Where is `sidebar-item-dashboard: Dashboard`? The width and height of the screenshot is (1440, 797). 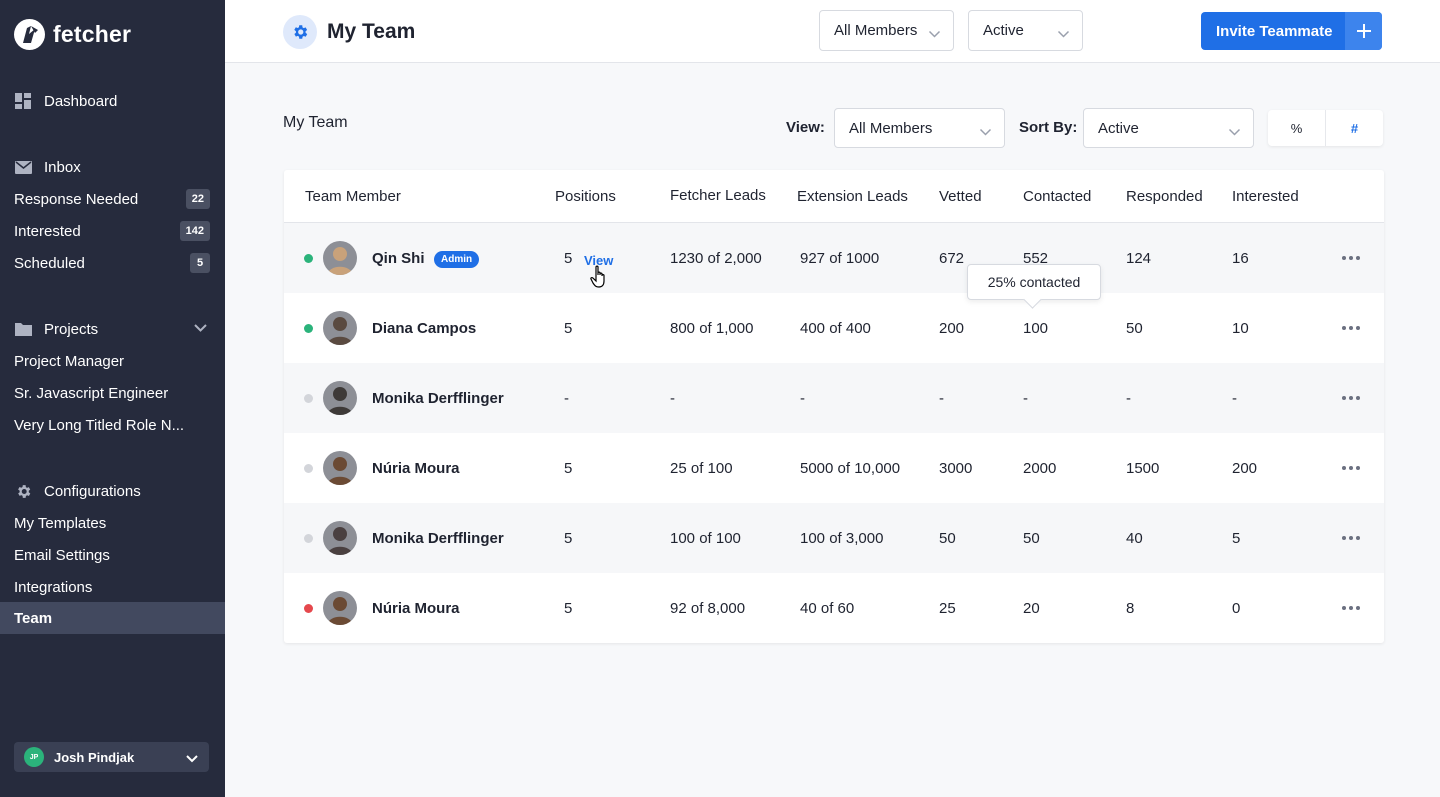 sidebar-item-dashboard: Dashboard is located at coordinates (65, 101).